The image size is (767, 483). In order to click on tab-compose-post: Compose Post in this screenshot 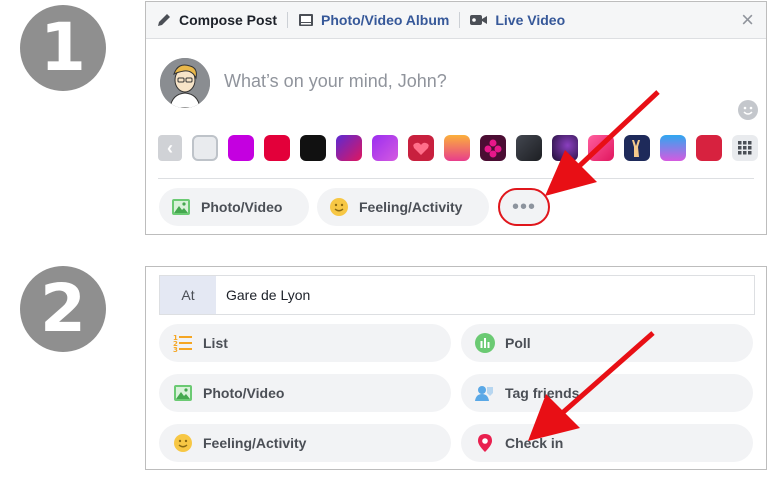, I will do `click(221, 20)`.